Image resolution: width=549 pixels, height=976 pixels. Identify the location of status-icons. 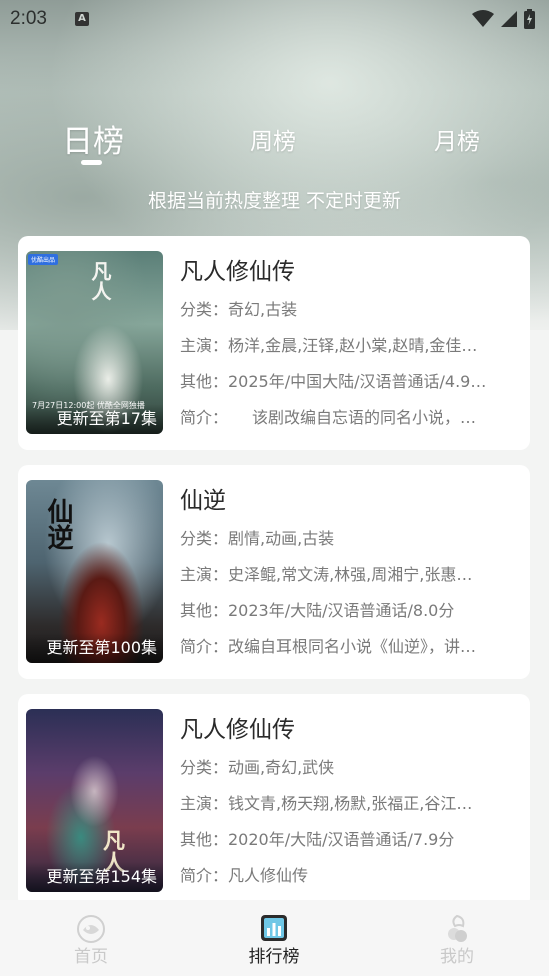
(503, 19).